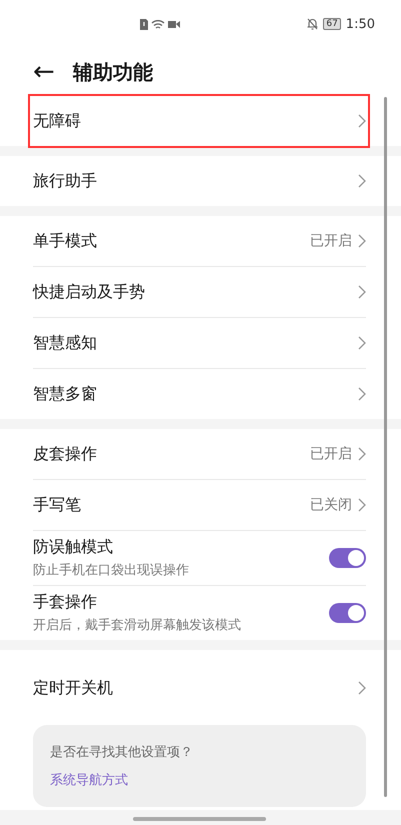  Describe the element at coordinates (199, 291) in the screenshot. I see `settings-row: 快捷启动及手势` at that location.